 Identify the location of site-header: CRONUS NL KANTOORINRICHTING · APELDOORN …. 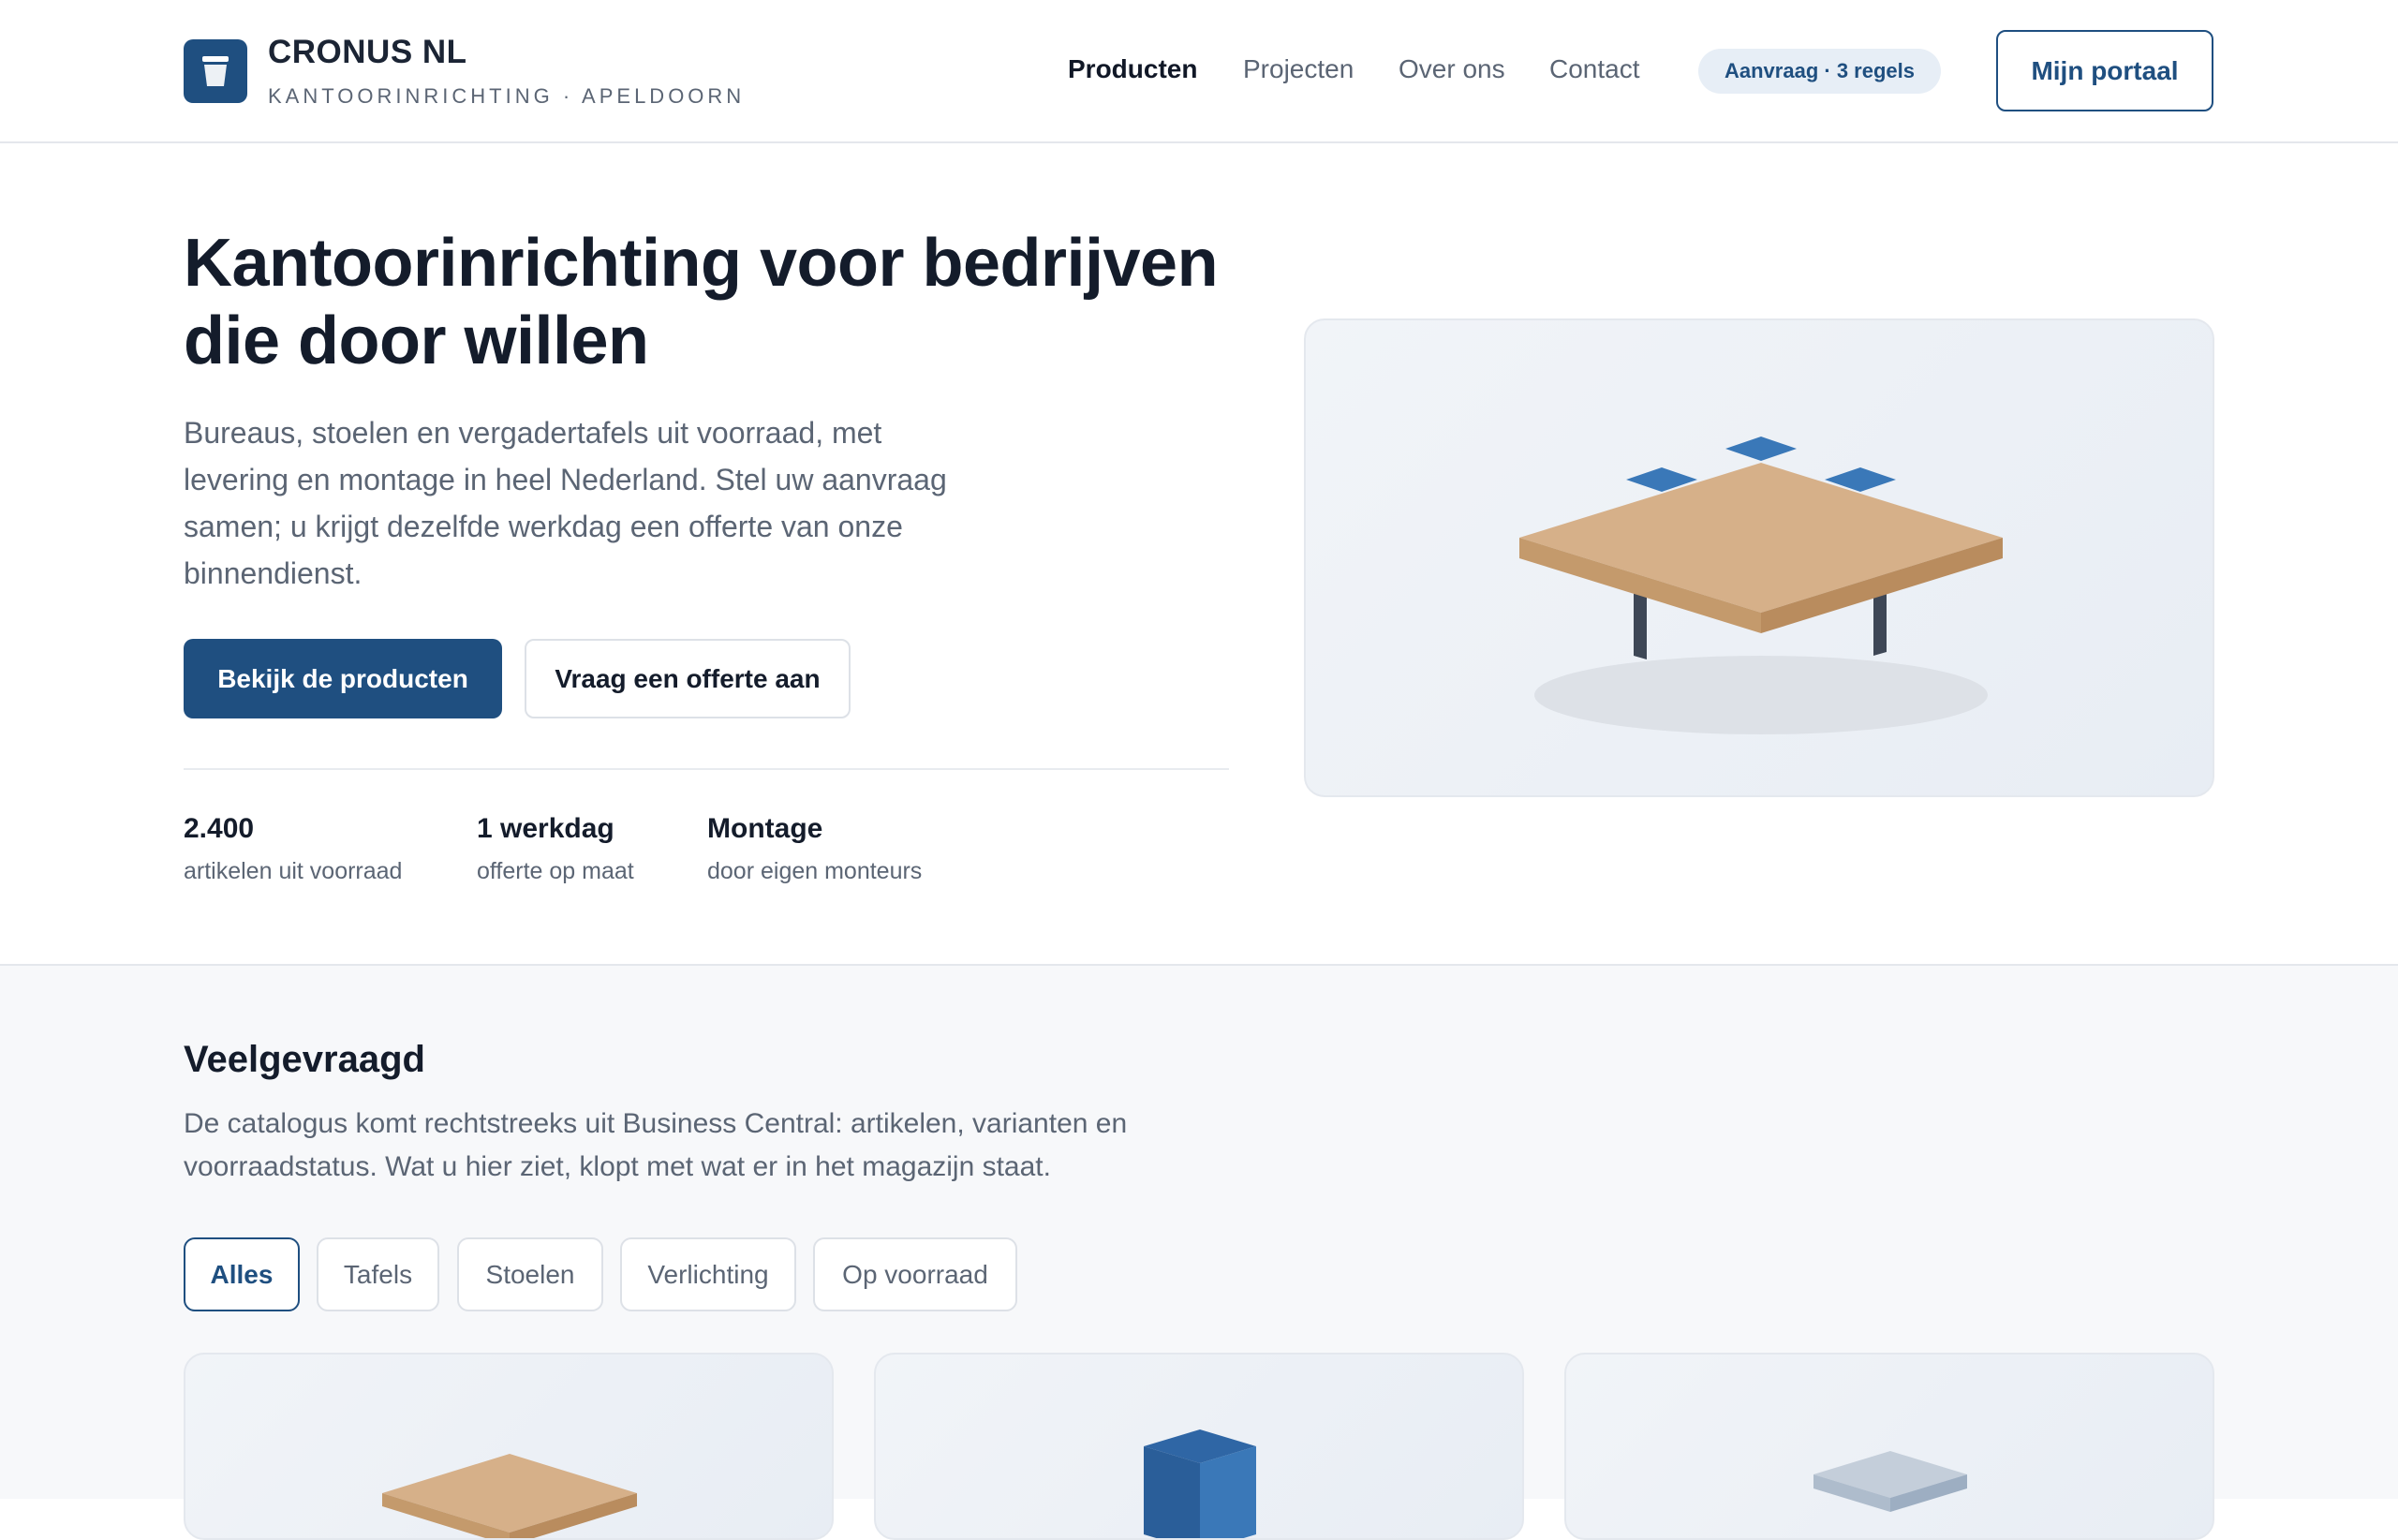
(1199, 71).